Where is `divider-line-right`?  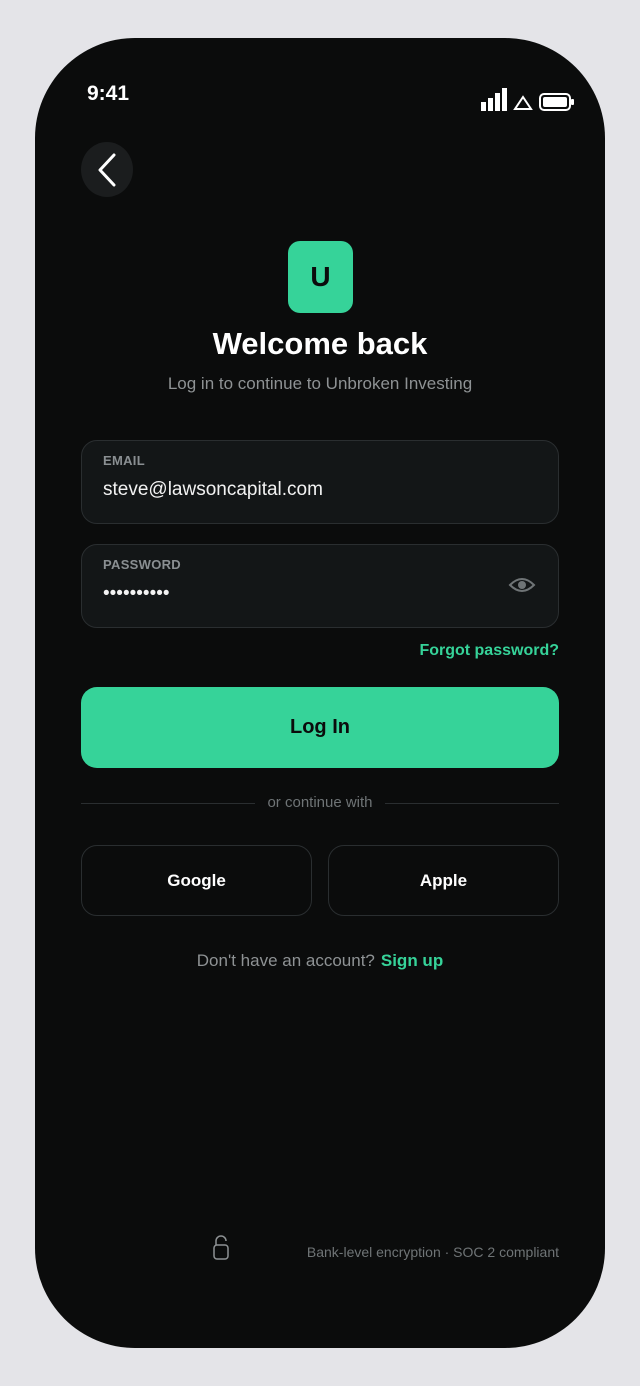
divider-line-right is located at coordinates (472, 803).